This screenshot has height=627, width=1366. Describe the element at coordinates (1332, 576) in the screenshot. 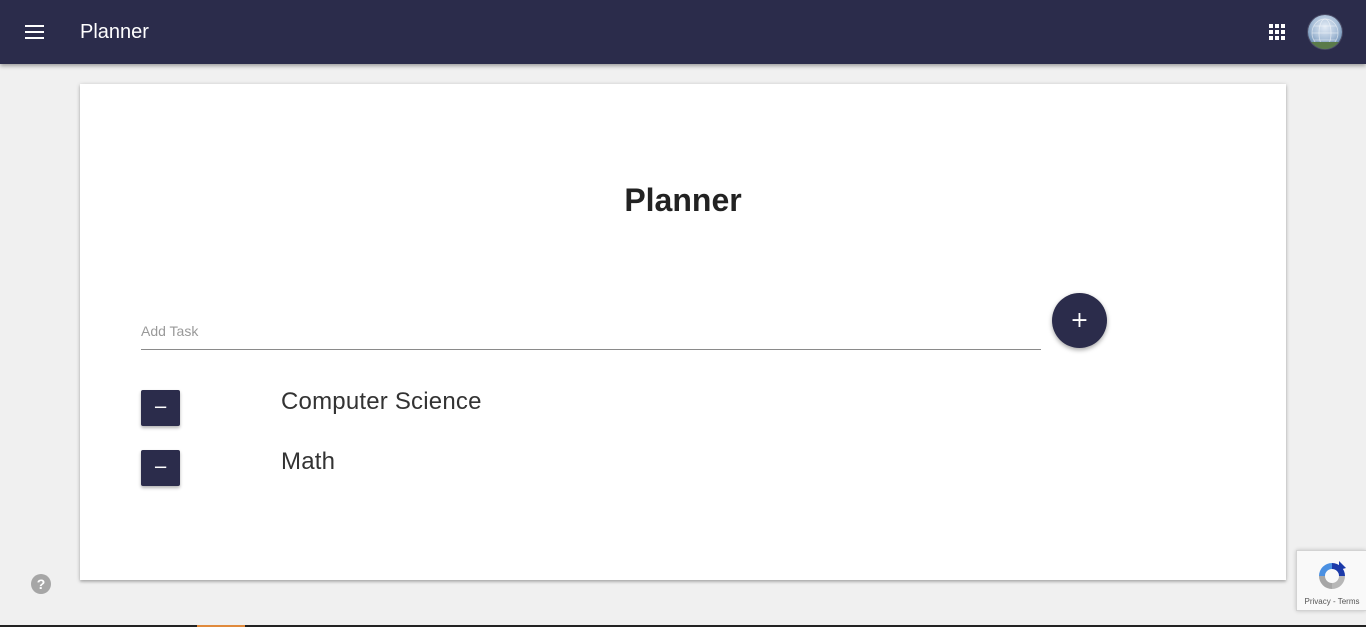

I see `recaptcha-logo-icon` at that location.